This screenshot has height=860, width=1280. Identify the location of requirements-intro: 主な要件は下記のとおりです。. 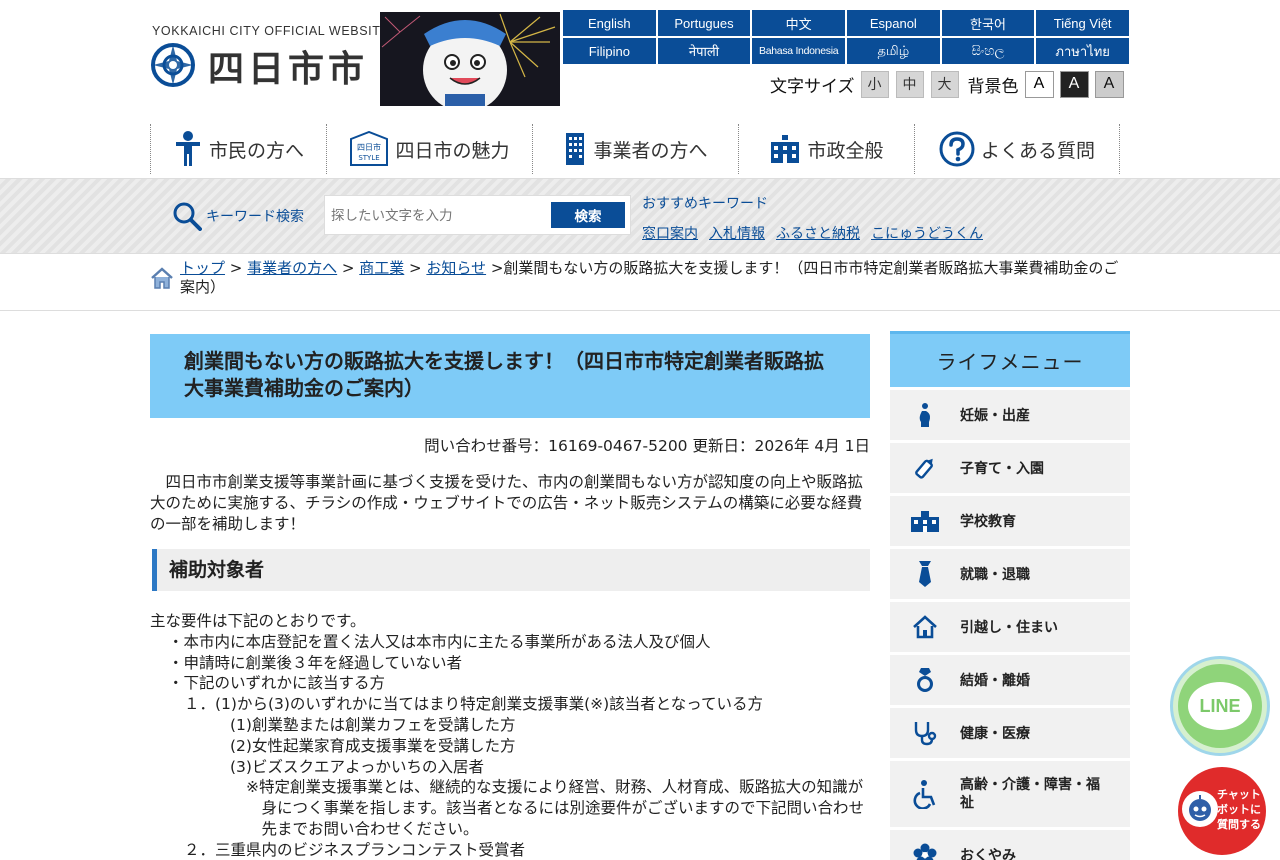
(258, 621).